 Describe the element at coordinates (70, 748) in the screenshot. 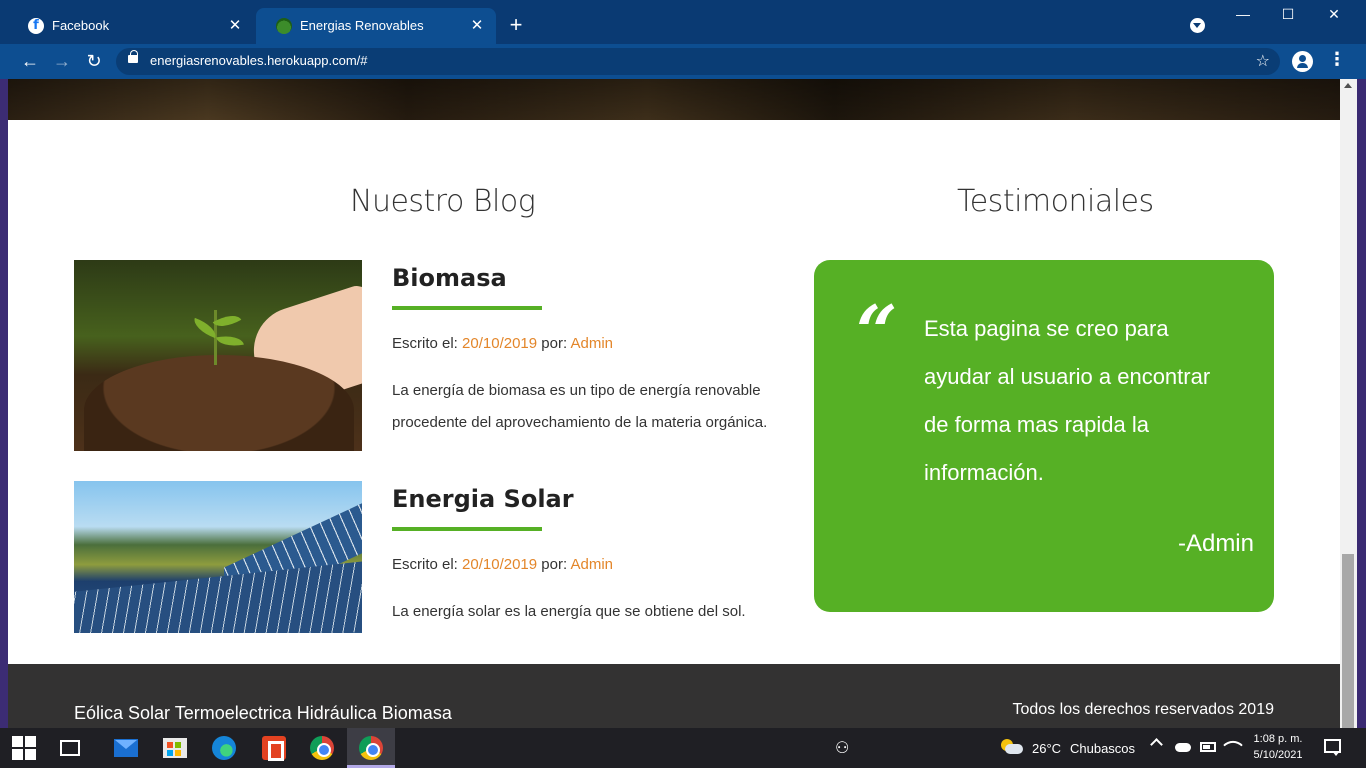

I see `task-view-icon` at that location.